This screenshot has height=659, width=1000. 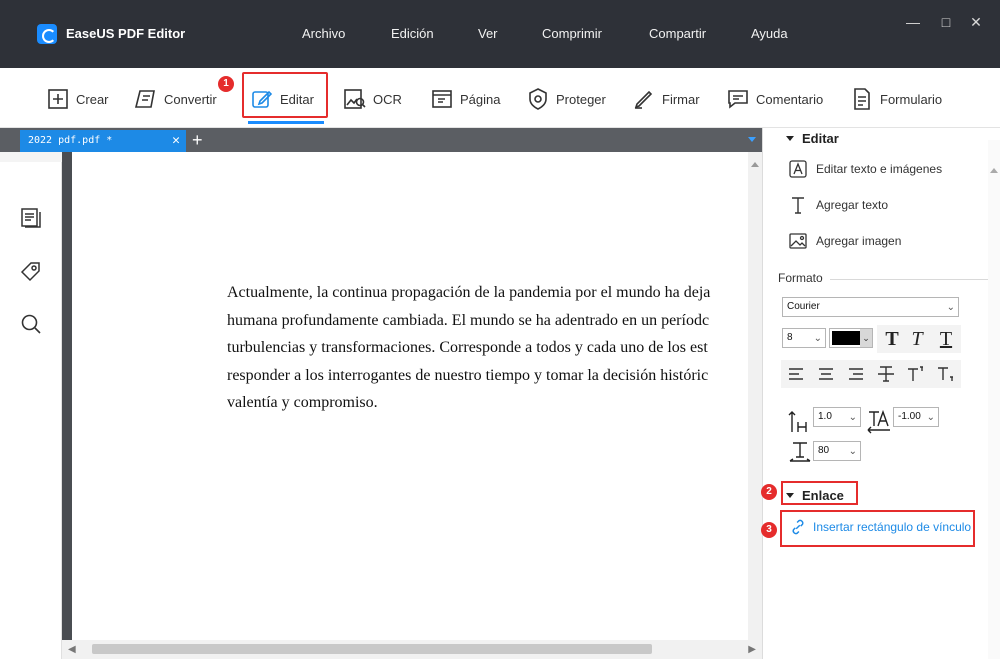 What do you see at coordinates (285, 95) in the screenshot?
I see `editar-highlight-frame` at bounding box center [285, 95].